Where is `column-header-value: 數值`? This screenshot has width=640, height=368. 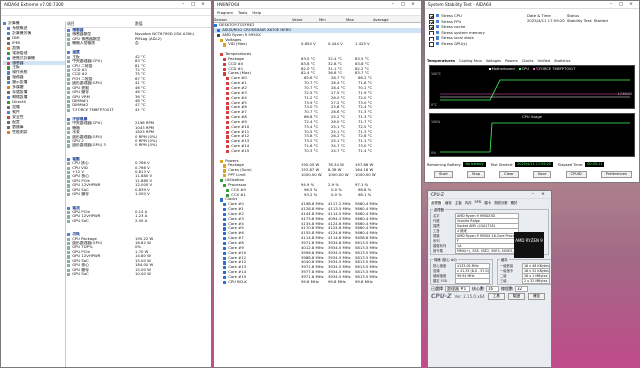 column-header-value: 數值 is located at coordinates (173, 24).